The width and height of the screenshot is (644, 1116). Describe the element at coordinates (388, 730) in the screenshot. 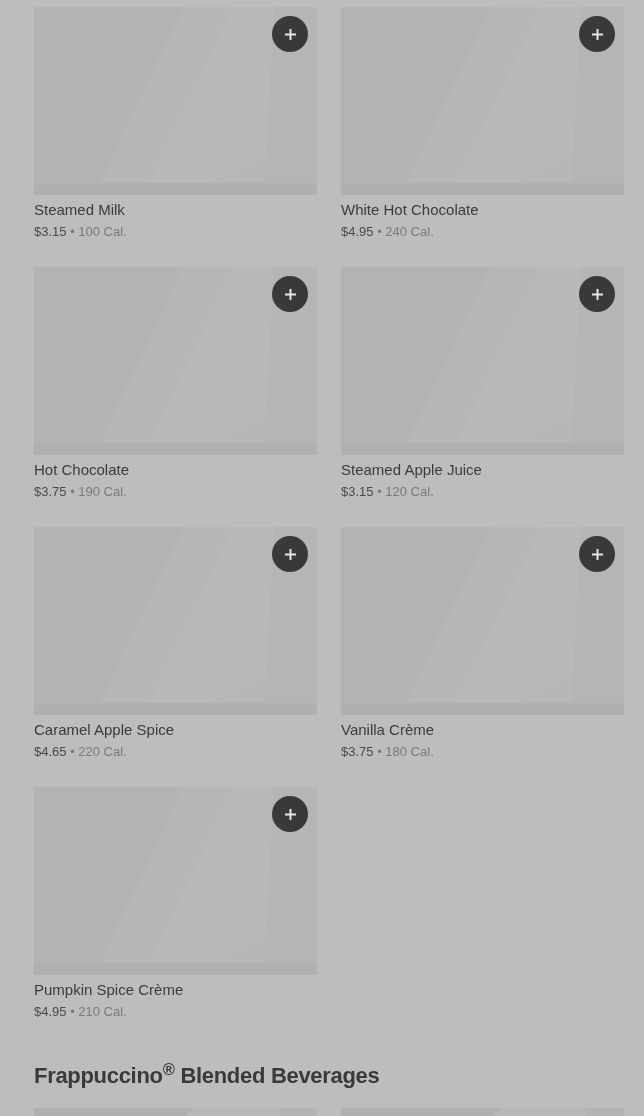

I see `product-name: Vanilla Crème` at that location.